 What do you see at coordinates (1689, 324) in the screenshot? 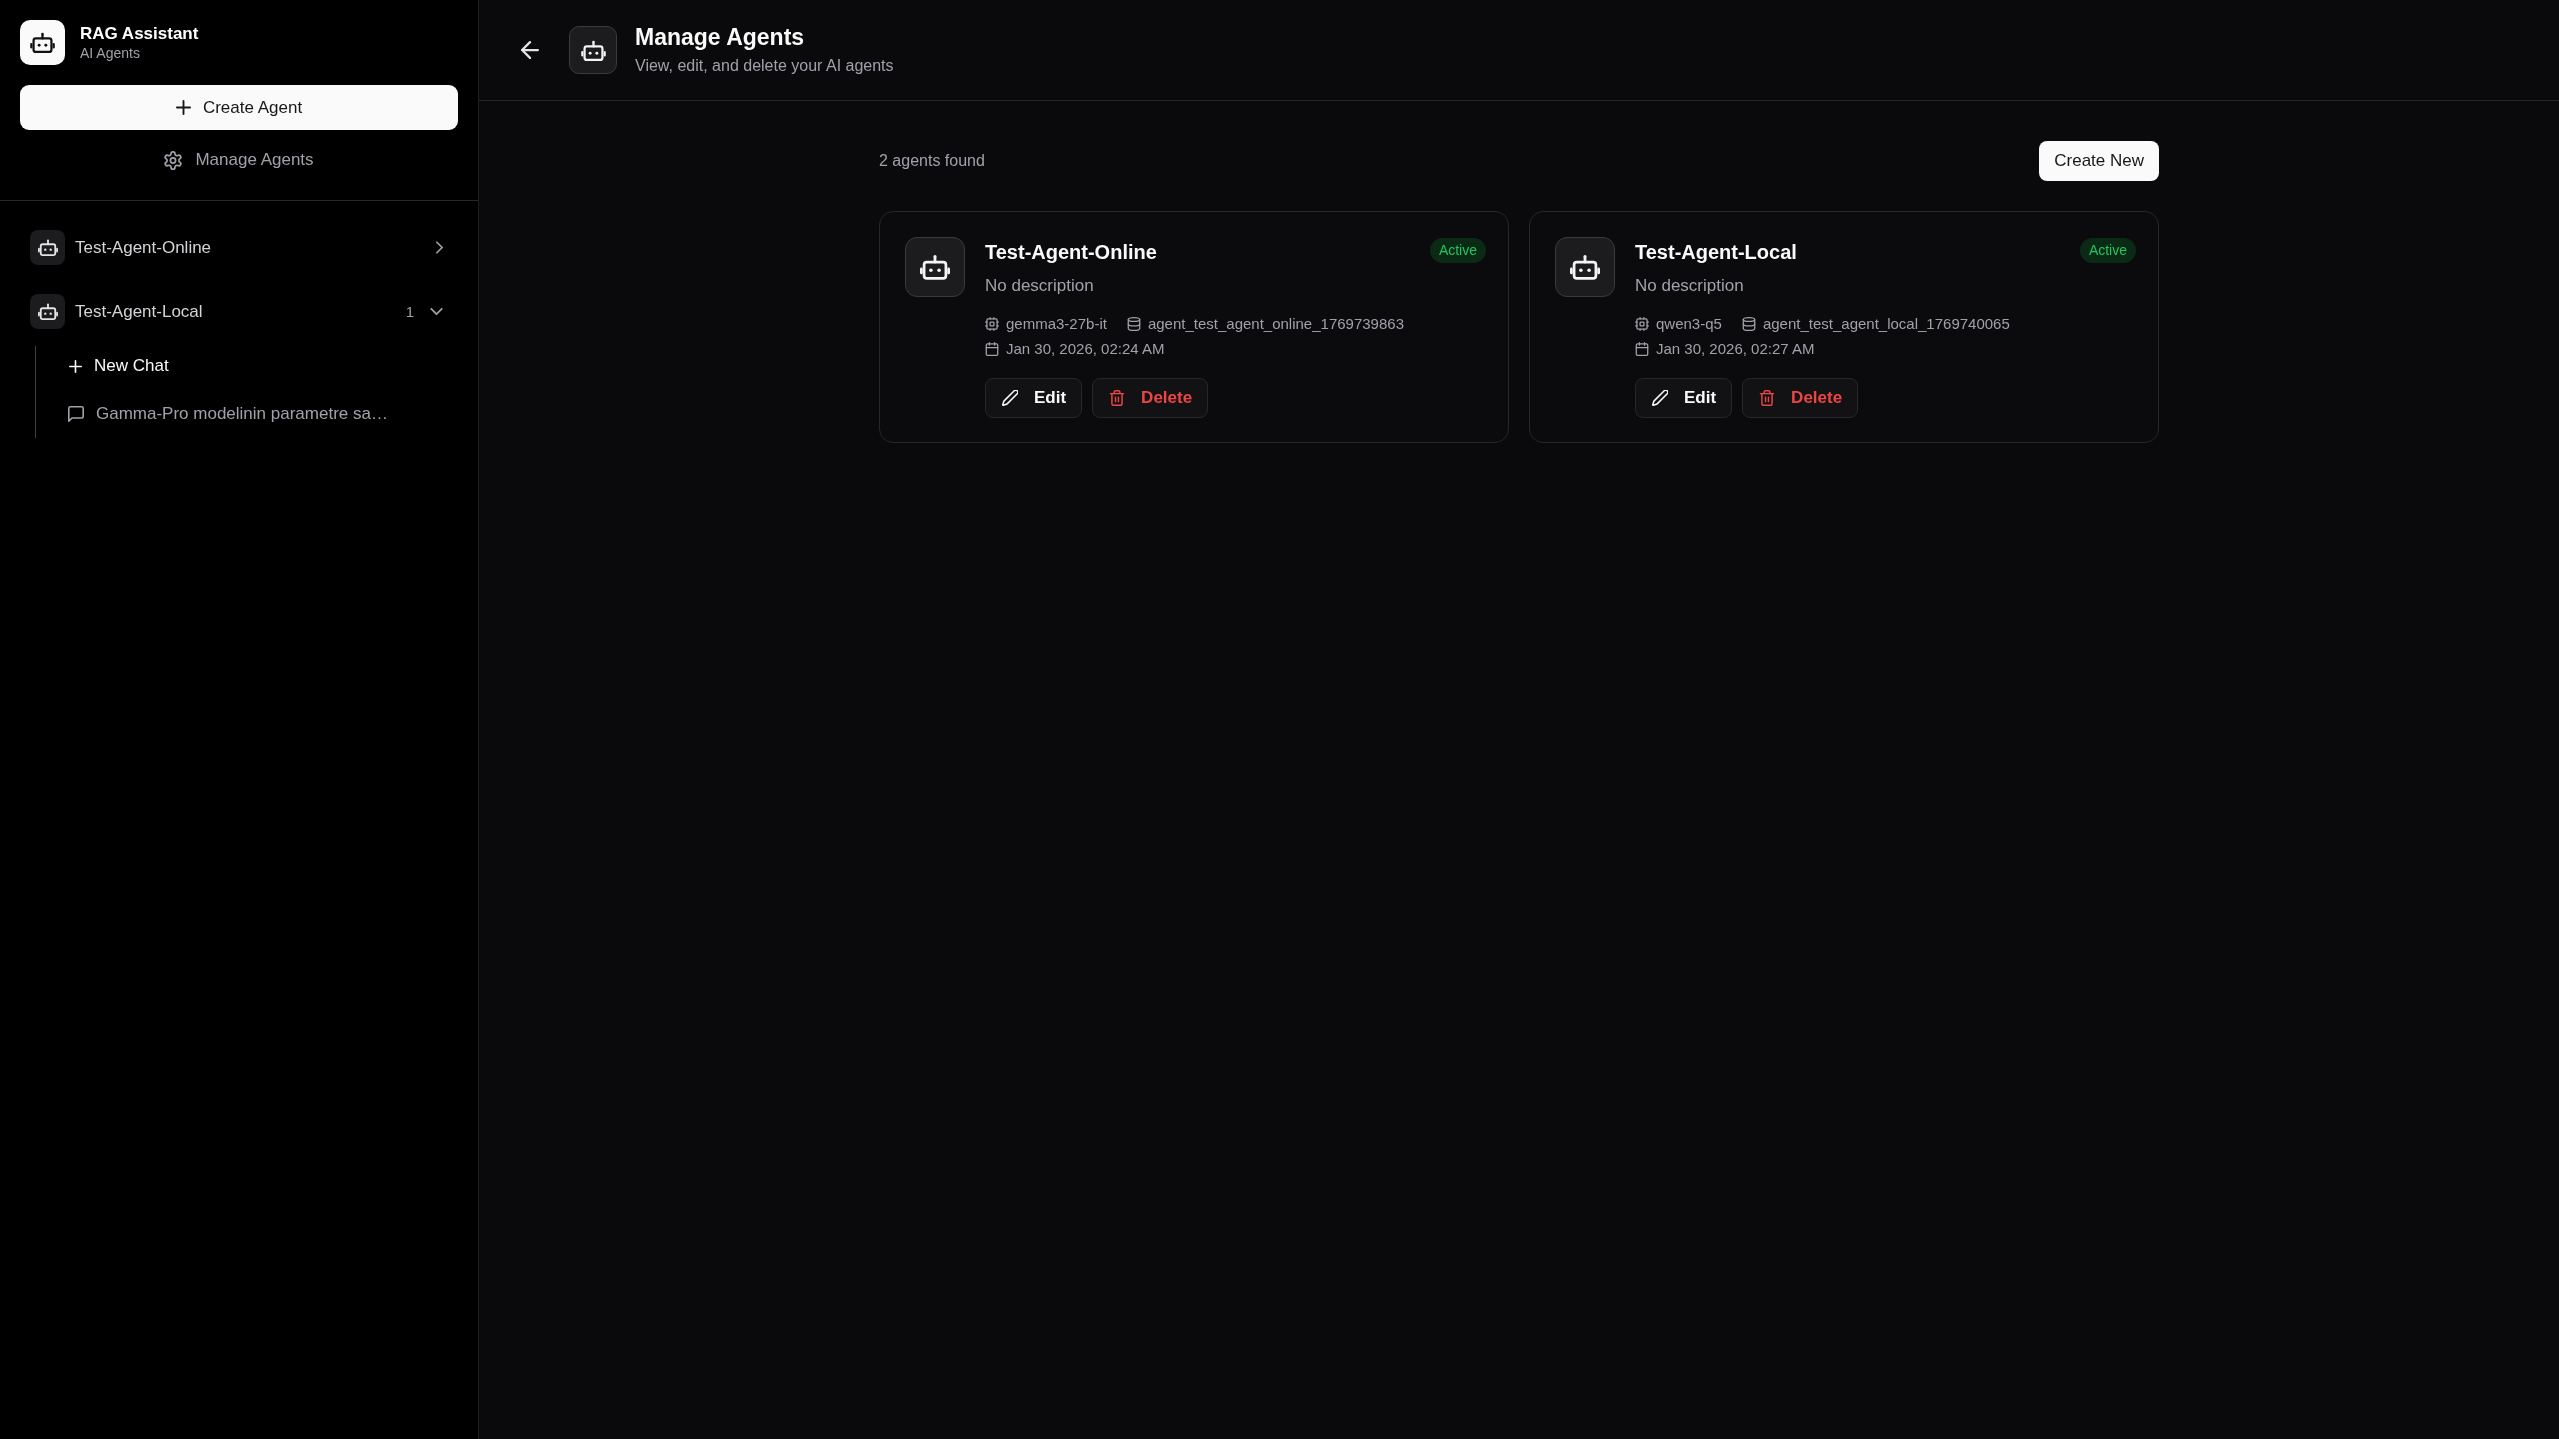
I see `model-name: qwen3-q5` at bounding box center [1689, 324].